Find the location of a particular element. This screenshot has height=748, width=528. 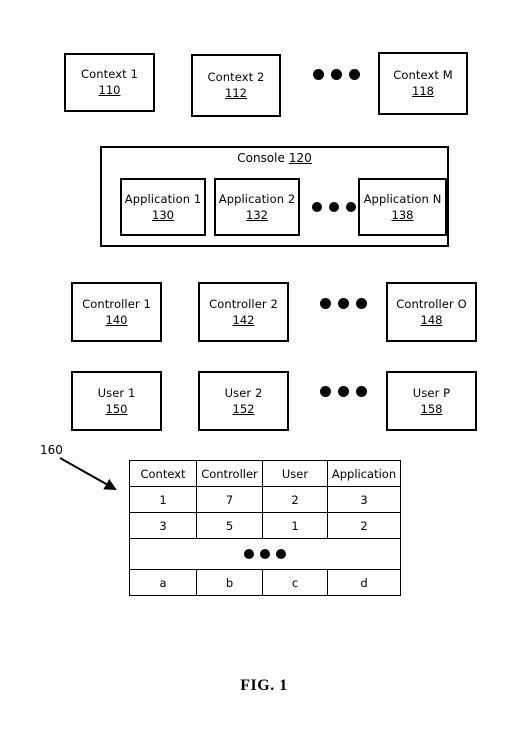

context-box-m: Context M 118 is located at coordinates (423, 83).